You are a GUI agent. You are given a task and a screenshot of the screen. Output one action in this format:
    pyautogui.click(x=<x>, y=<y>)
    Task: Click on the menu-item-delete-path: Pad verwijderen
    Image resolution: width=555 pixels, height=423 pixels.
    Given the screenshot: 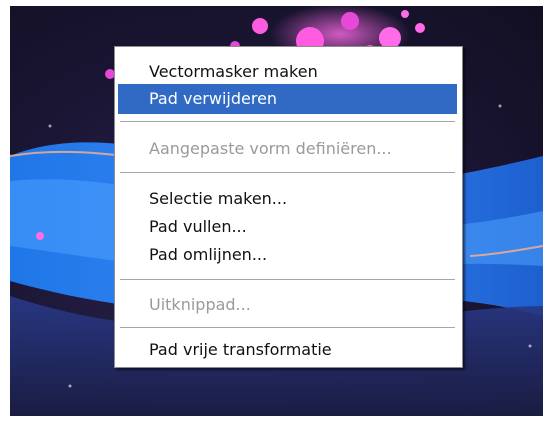 What is the action you would take?
    pyautogui.click(x=287, y=99)
    